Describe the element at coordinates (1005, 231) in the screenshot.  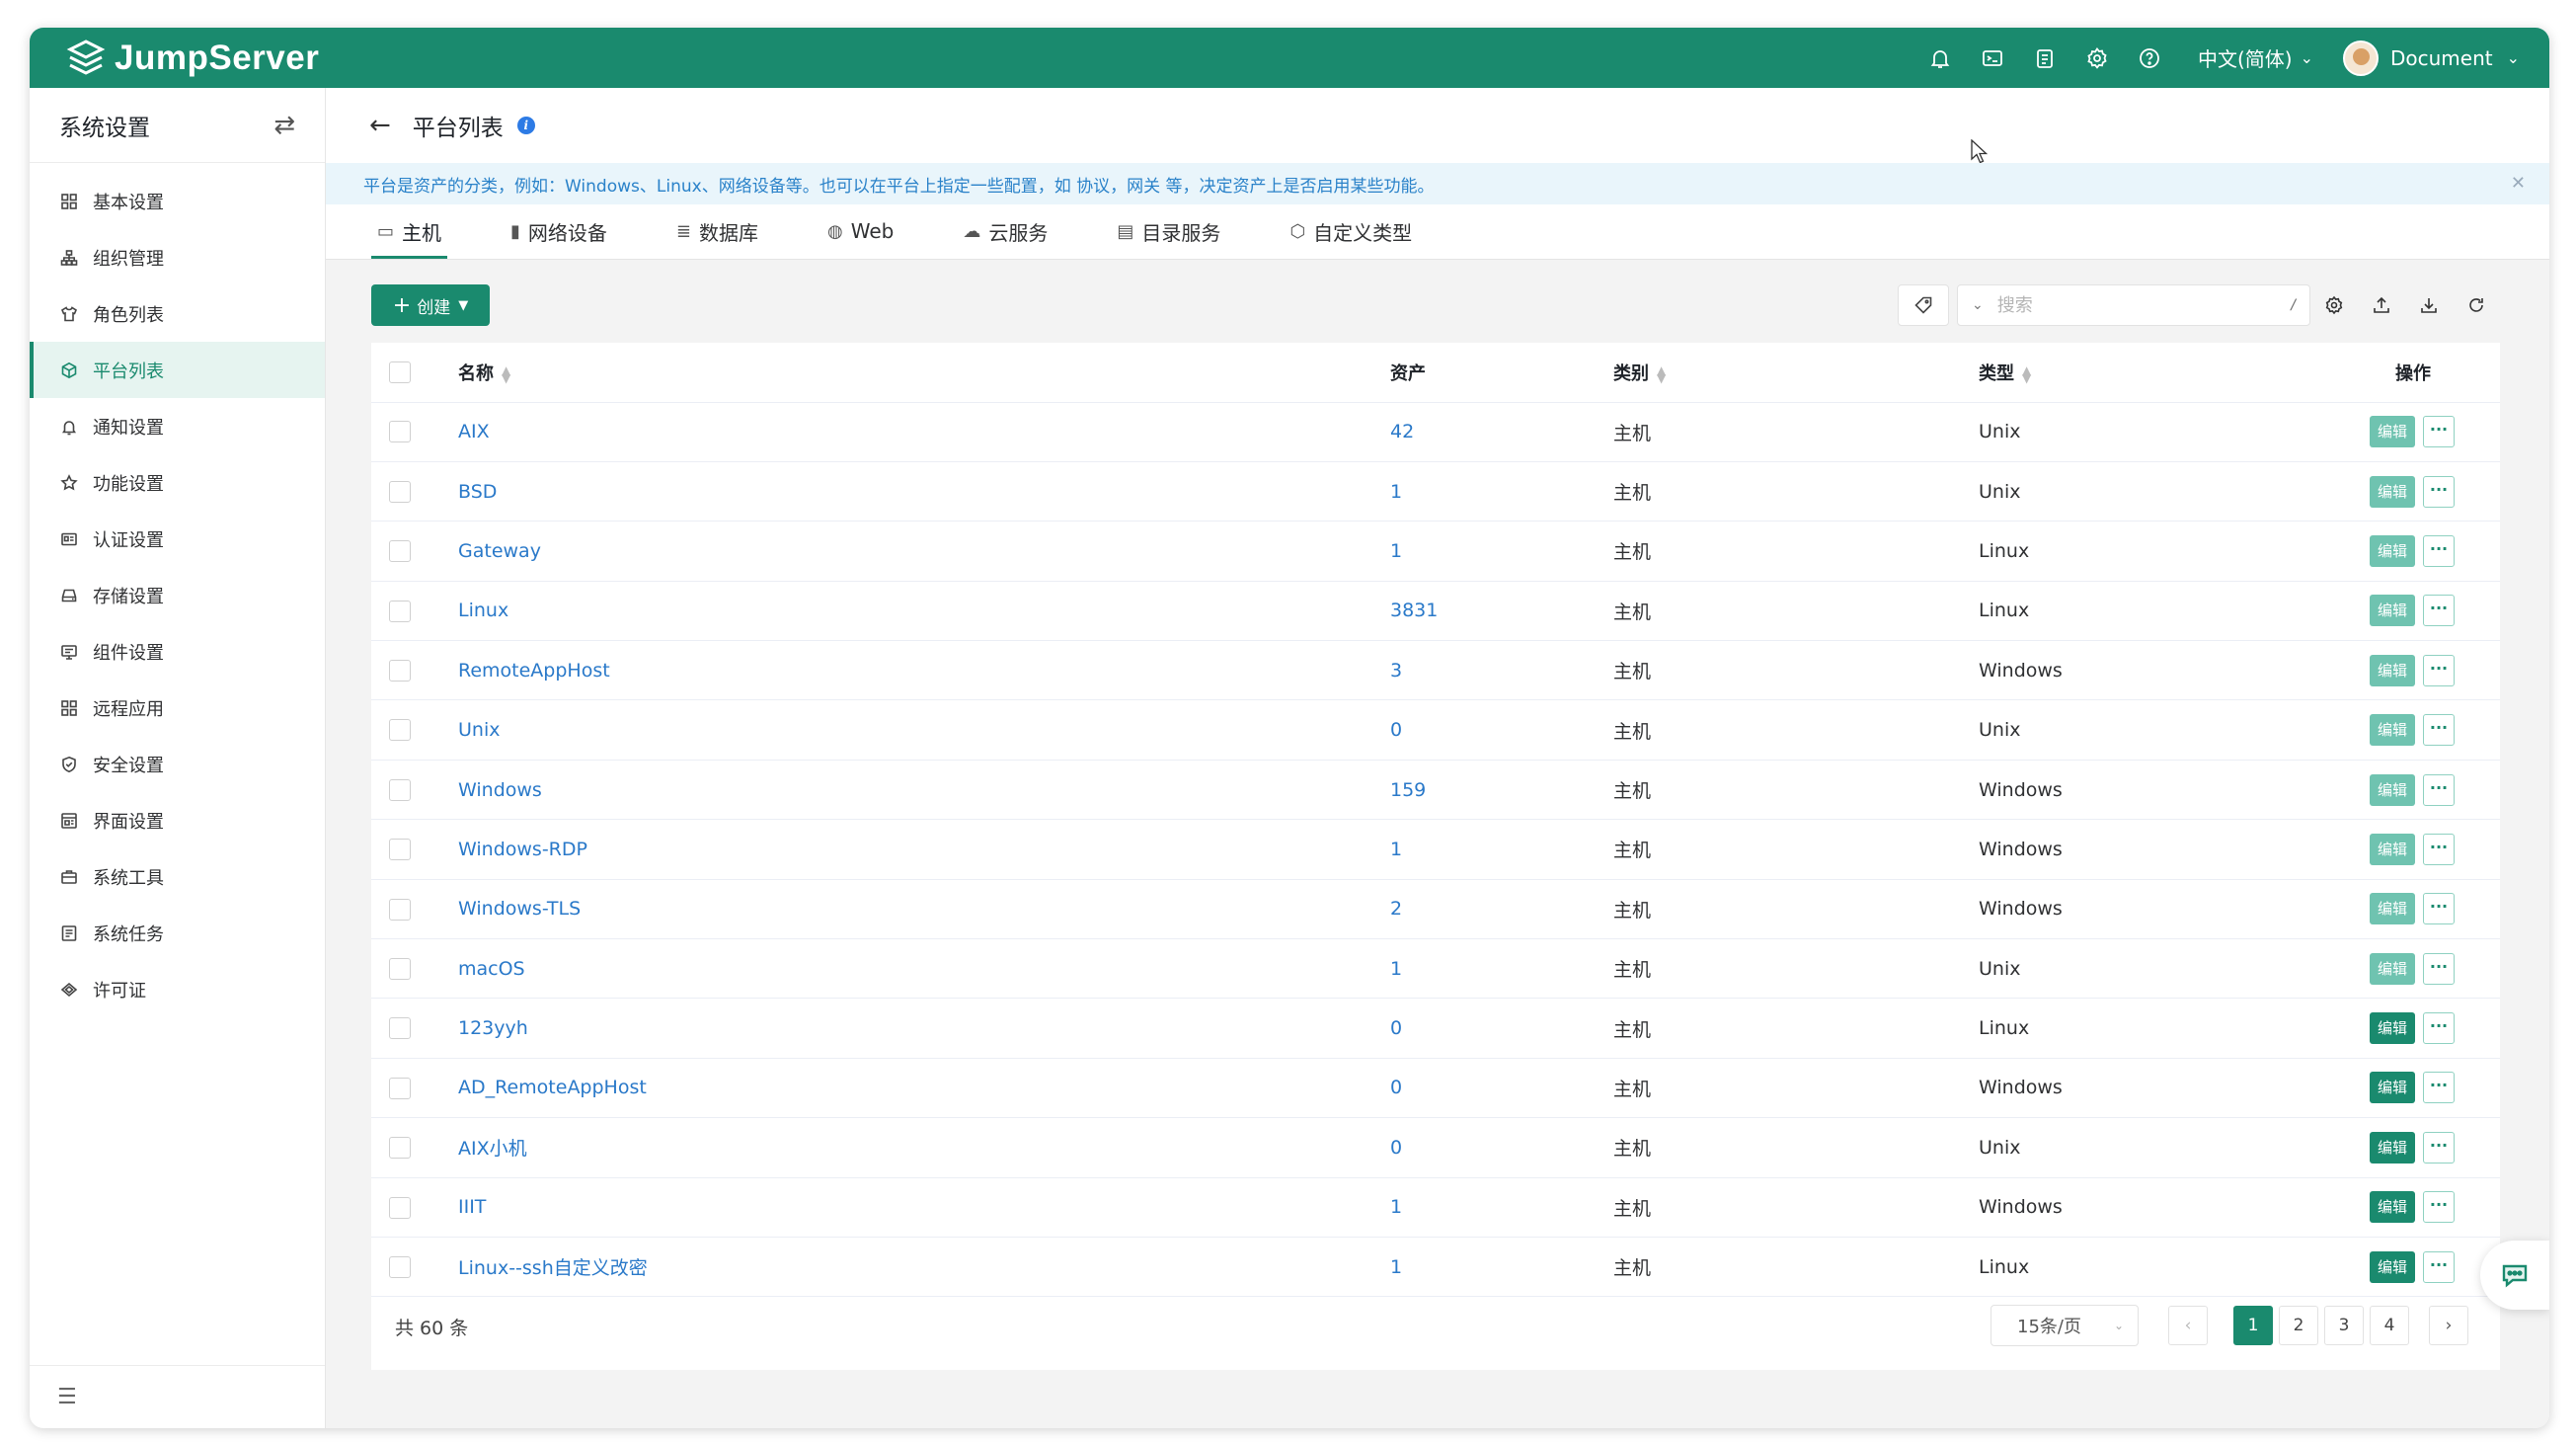
I see `tab-cloud: ☁ 云服务` at that location.